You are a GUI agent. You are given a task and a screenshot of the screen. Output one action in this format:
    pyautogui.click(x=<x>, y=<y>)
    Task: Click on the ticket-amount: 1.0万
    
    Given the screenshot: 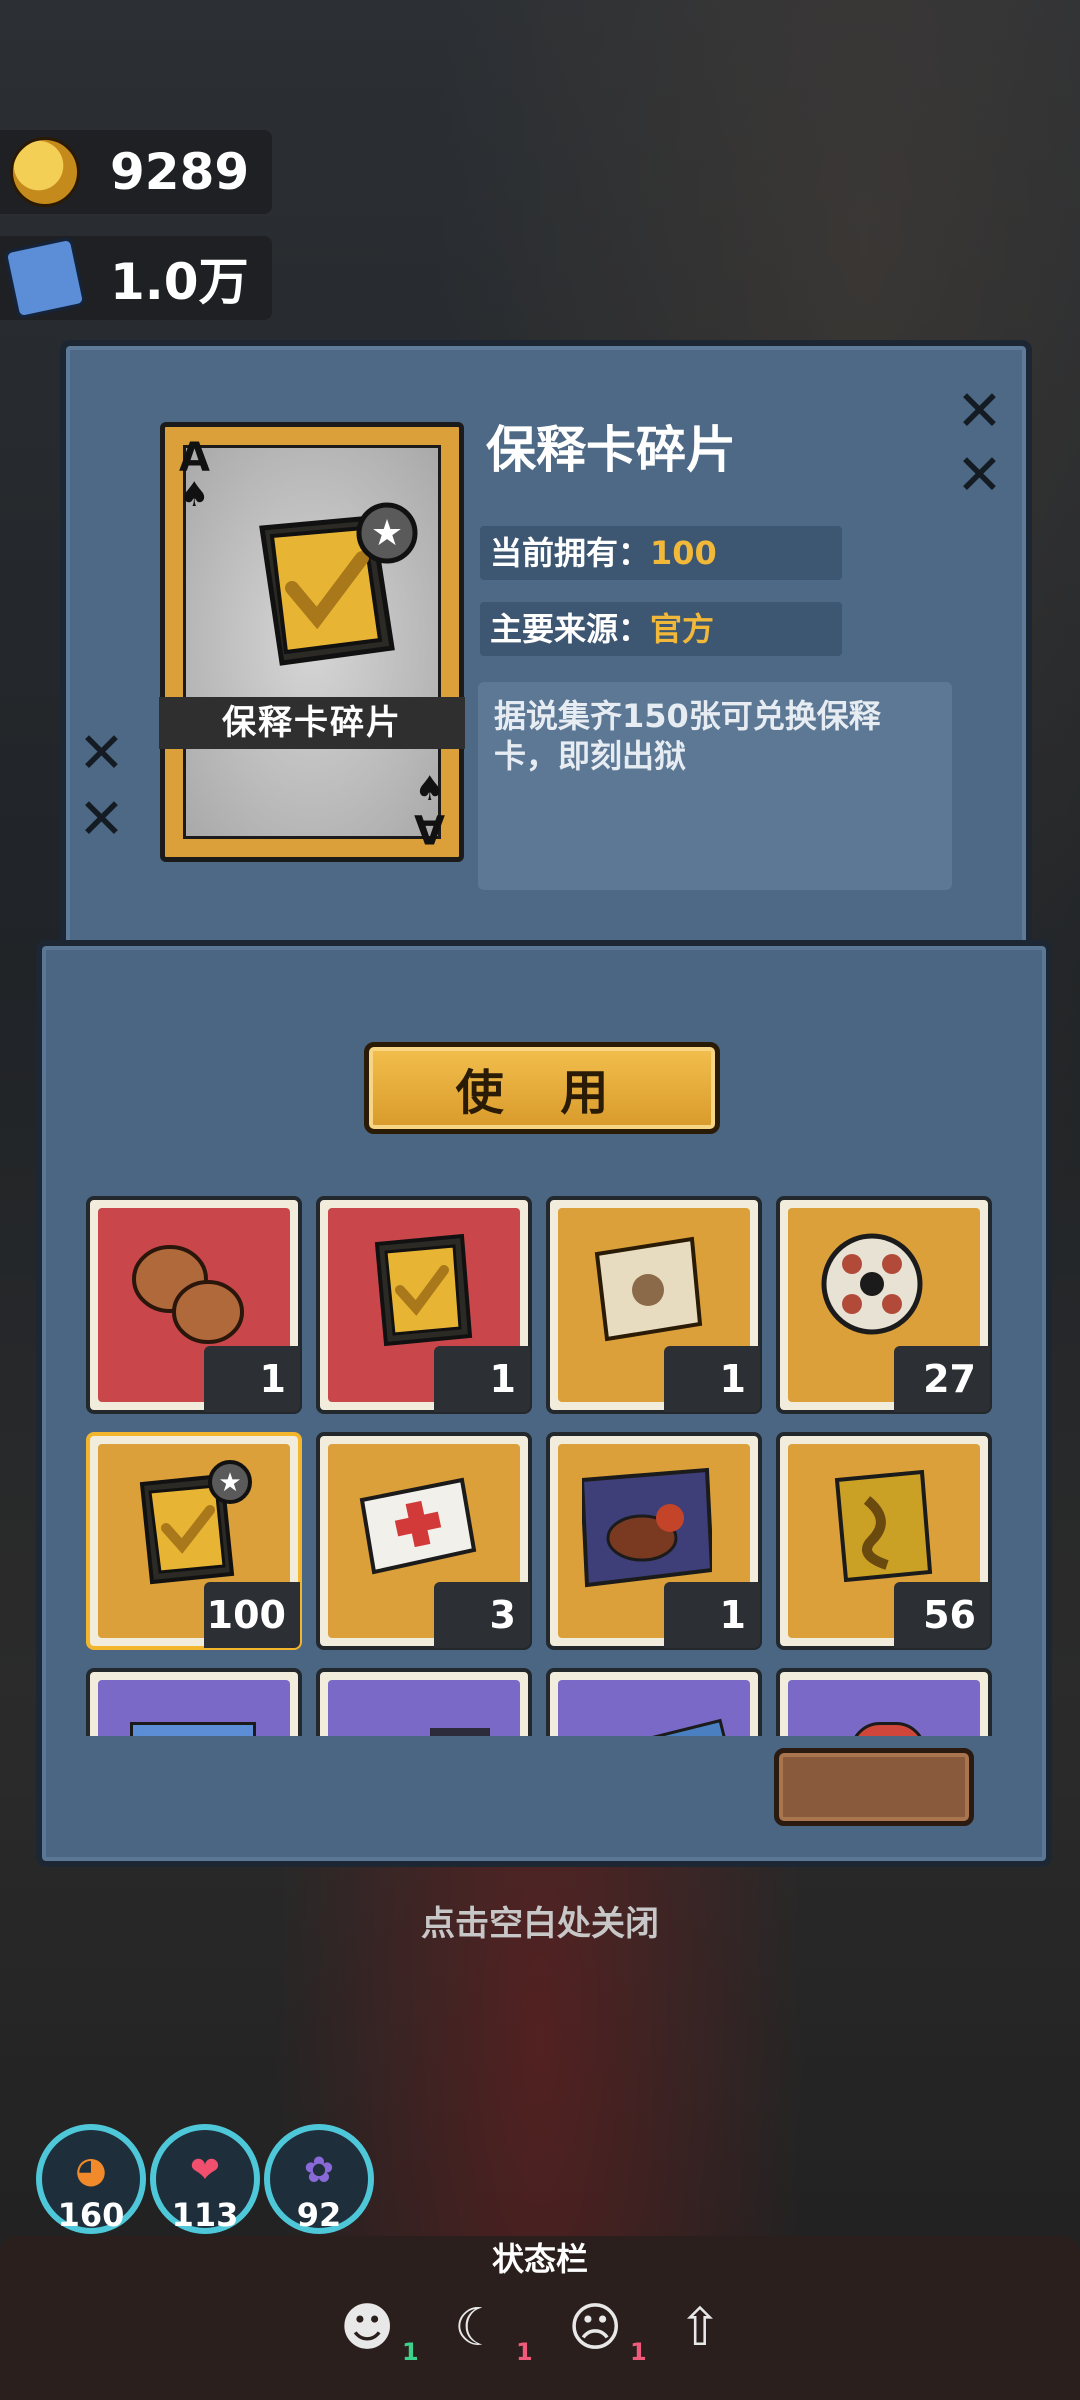 What is the action you would take?
    pyautogui.click(x=179, y=282)
    